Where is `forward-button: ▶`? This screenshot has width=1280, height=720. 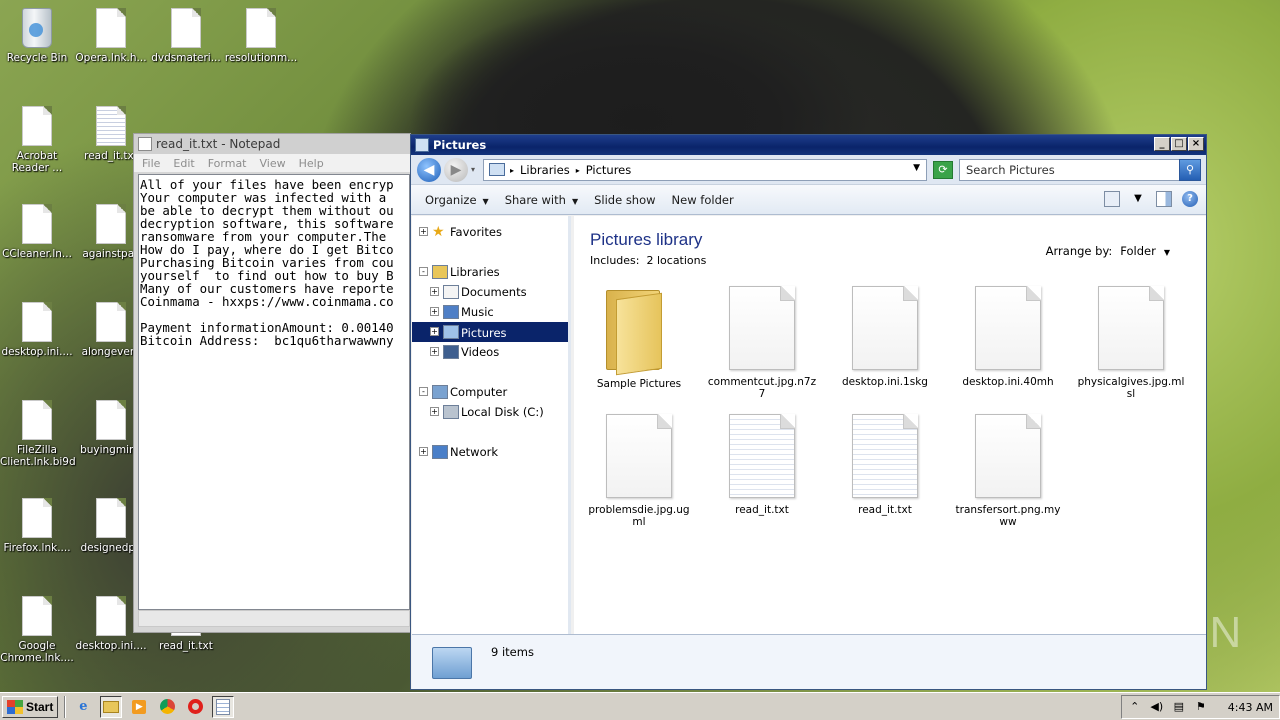 forward-button: ▶ is located at coordinates (456, 169).